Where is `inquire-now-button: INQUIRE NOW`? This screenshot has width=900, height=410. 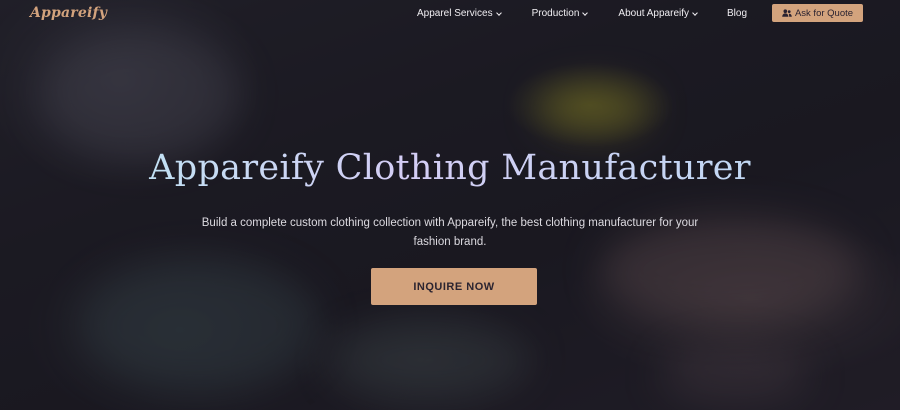 inquire-now-button: INQUIRE NOW is located at coordinates (454, 286).